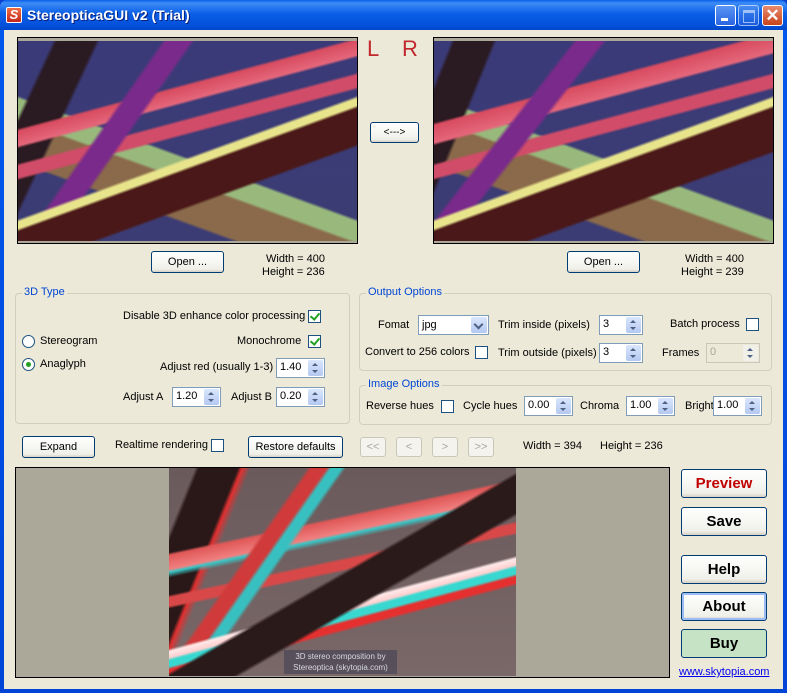 This screenshot has height=693, width=787. Describe the element at coordinates (724, 521) in the screenshot. I see `save-button: Save` at that location.